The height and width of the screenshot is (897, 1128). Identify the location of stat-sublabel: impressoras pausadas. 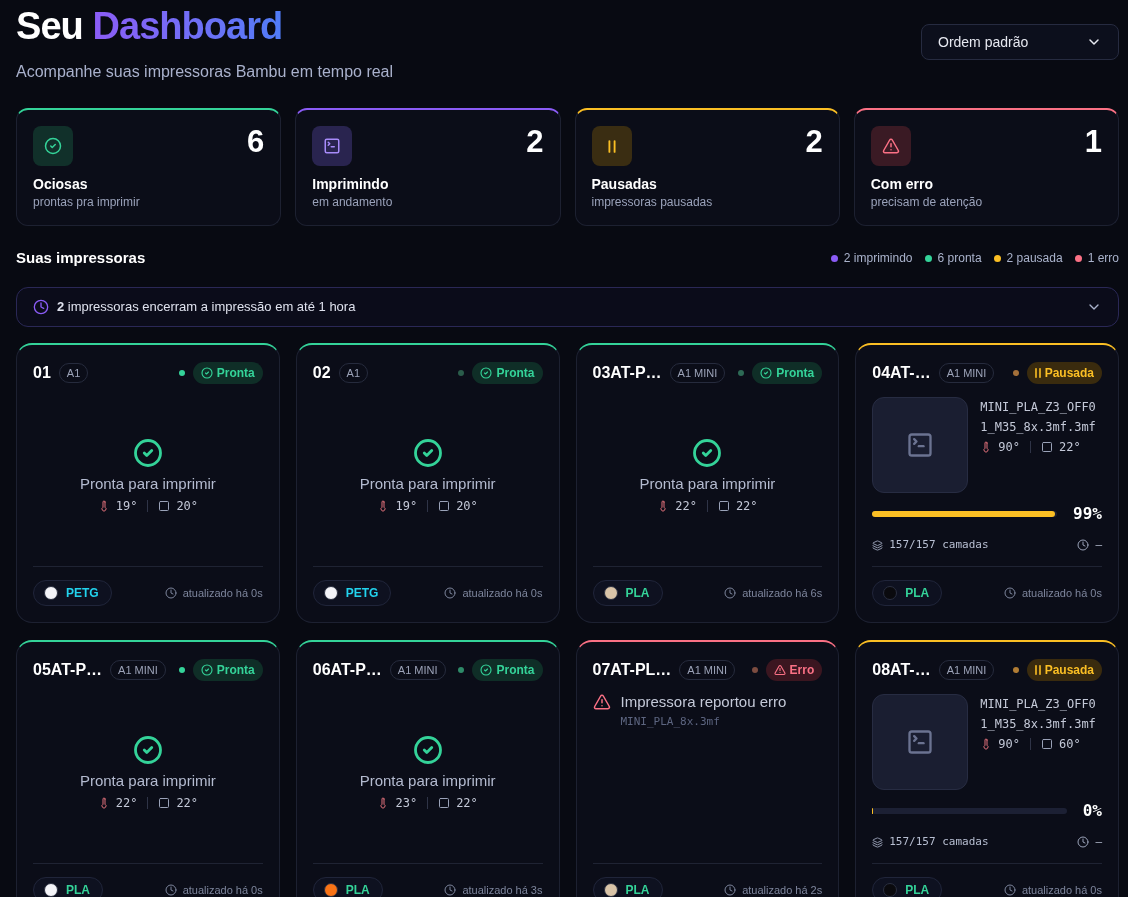
(652, 202).